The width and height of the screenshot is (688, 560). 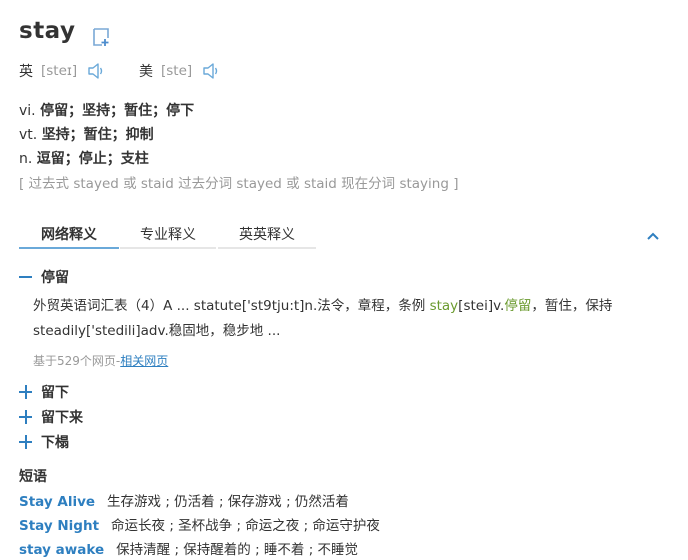 What do you see at coordinates (62, 418) in the screenshot?
I see `web-sense-title: 留下来` at bounding box center [62, 418].